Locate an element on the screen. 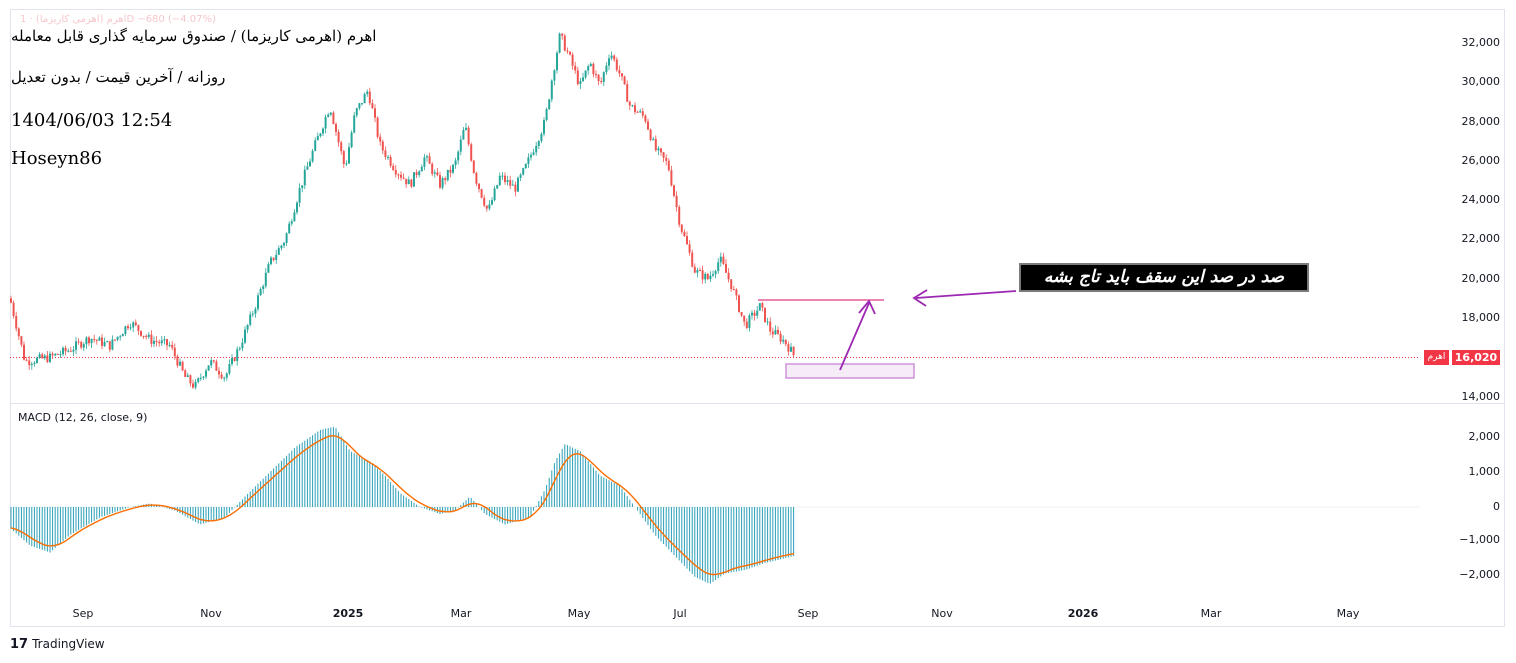 The height and width of the screenshot is (663, 1516). time-axis-label: Sep is located at coordinates (83, 613).